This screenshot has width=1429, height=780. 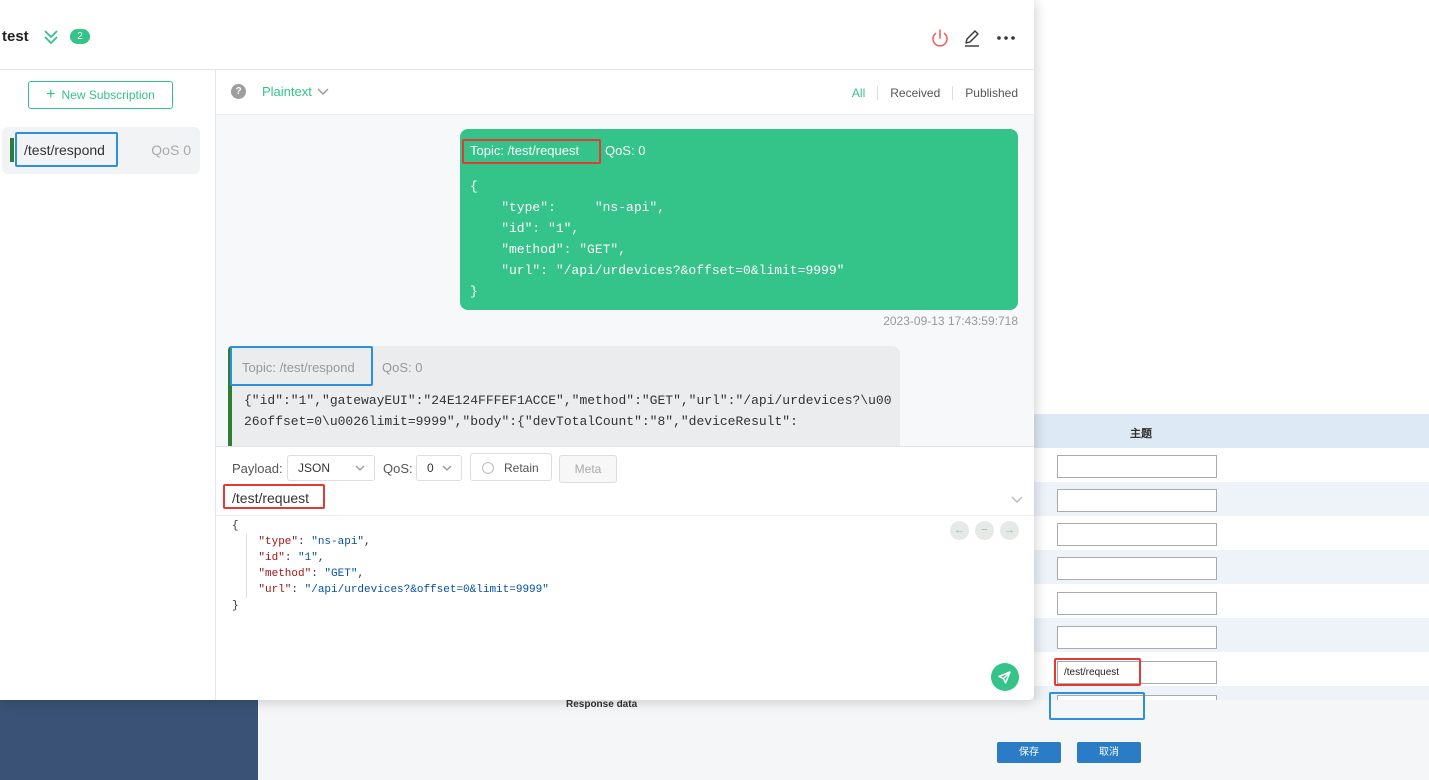 I want to click on indent-guide, so click(x=246, y=566).